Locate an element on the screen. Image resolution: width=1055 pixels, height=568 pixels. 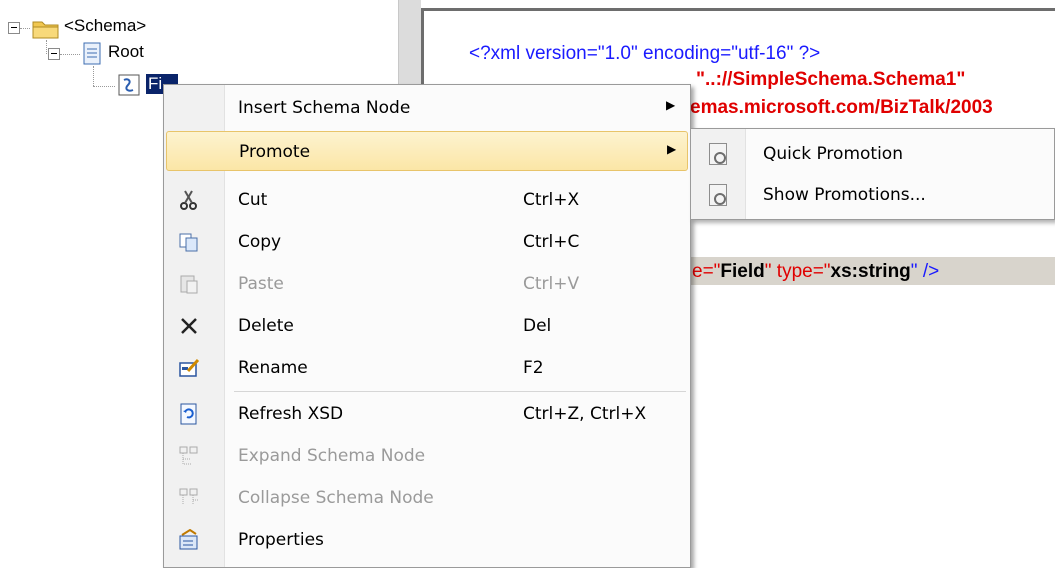
menu-item-label: Insert Schema Node is located at coordinates (324, 108).